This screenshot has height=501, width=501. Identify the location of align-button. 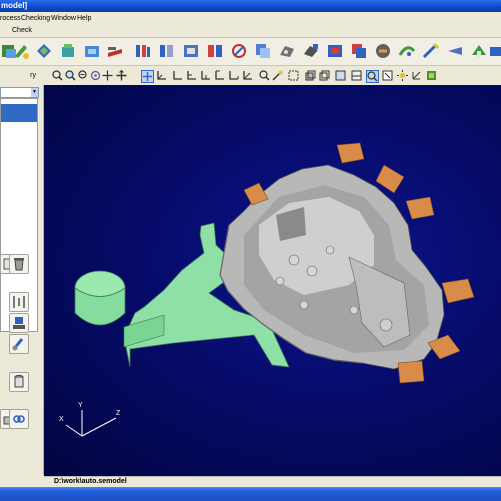
(19, 302).